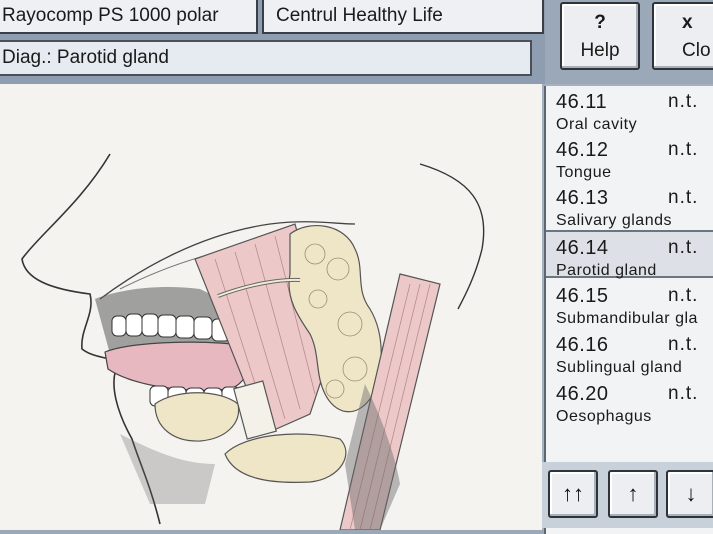  Describe the element at coordinates (403, 17) in the screenshot. I see `company-tab: Centrul Healthy Life` at that location.